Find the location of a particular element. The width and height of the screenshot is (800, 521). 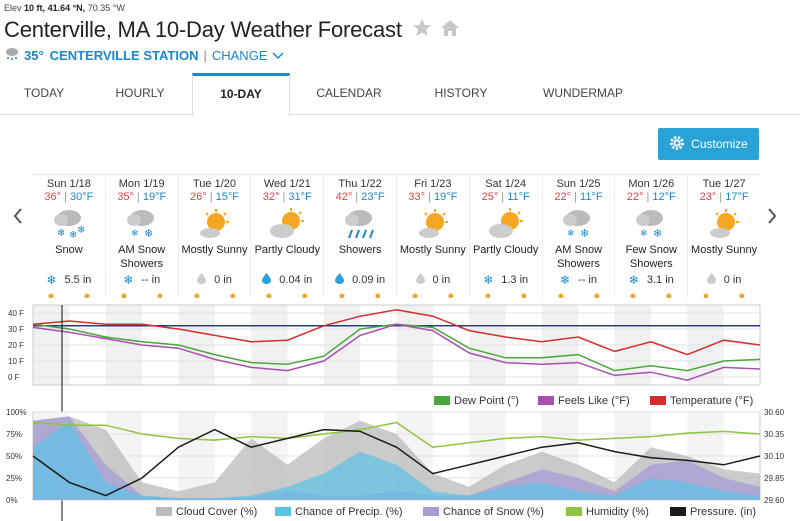

station-name: CENTERVILLE STATION is located at coordinates (124, 55).